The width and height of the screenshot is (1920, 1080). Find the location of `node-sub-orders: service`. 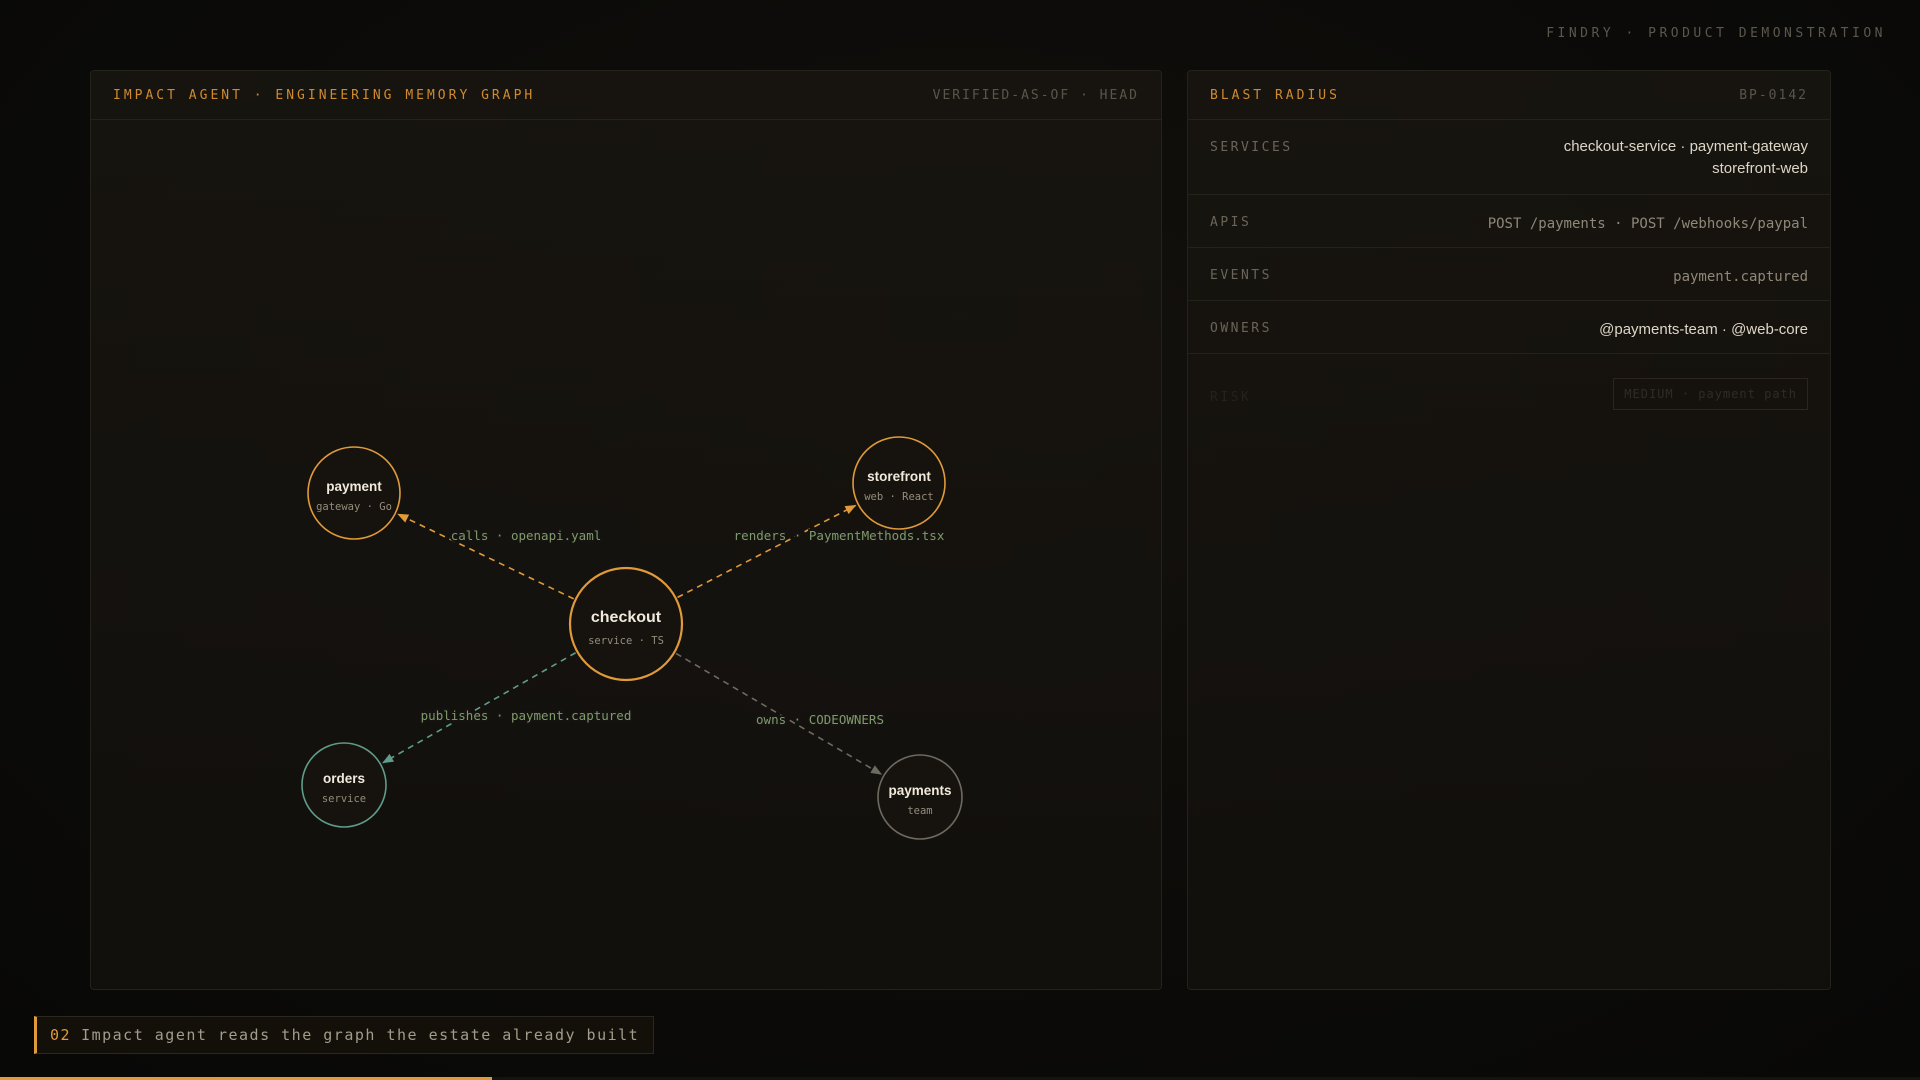

node-sub-orders: service is located at coordinates (344, 799).